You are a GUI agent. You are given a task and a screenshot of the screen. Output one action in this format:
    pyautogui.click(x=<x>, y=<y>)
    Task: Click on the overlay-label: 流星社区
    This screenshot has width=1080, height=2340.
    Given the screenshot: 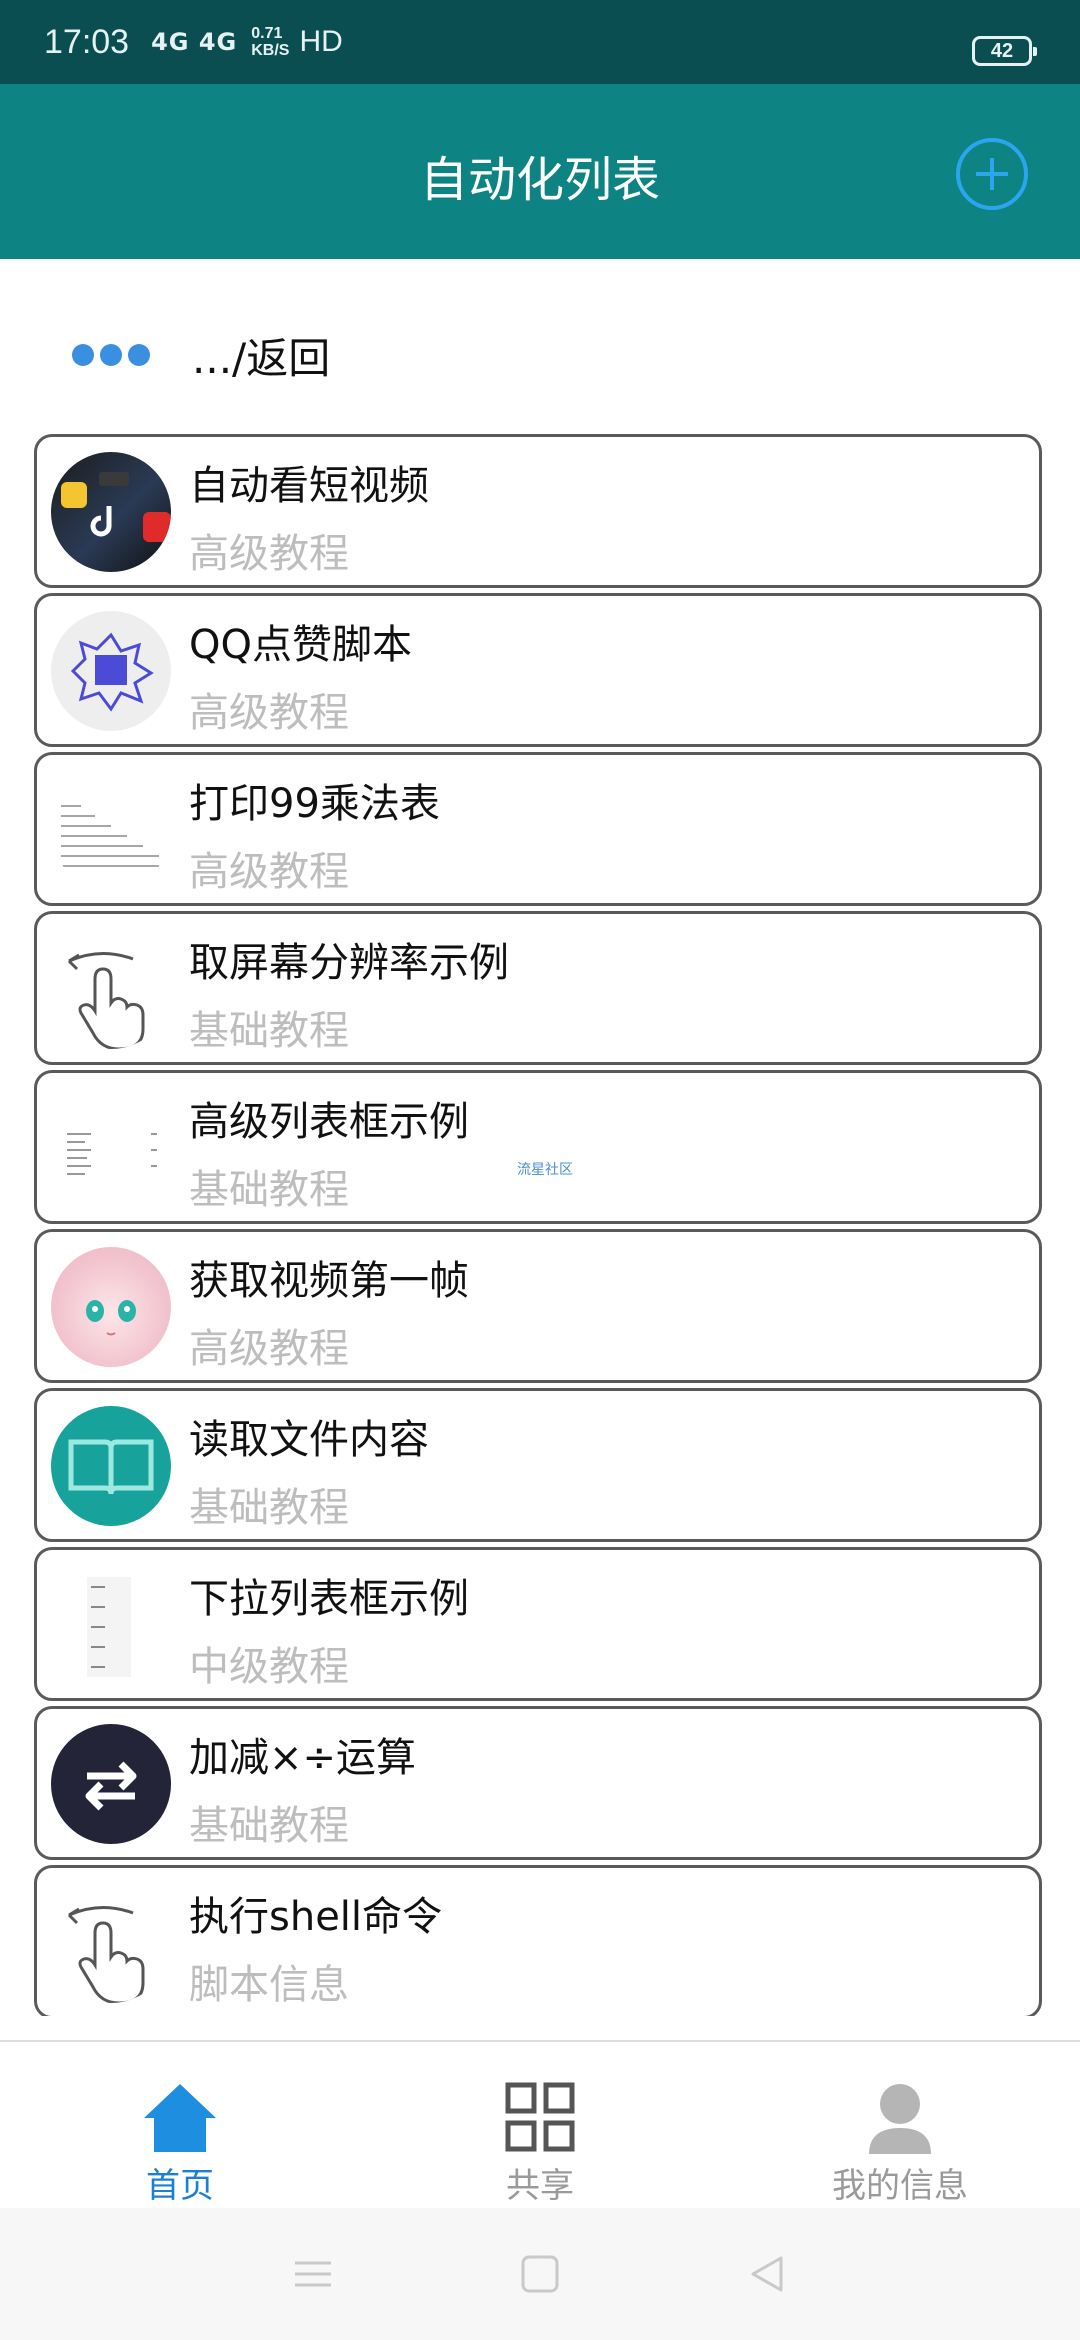 What is the action you would take?
    pyautogui.click(x=545, y=1170)
    